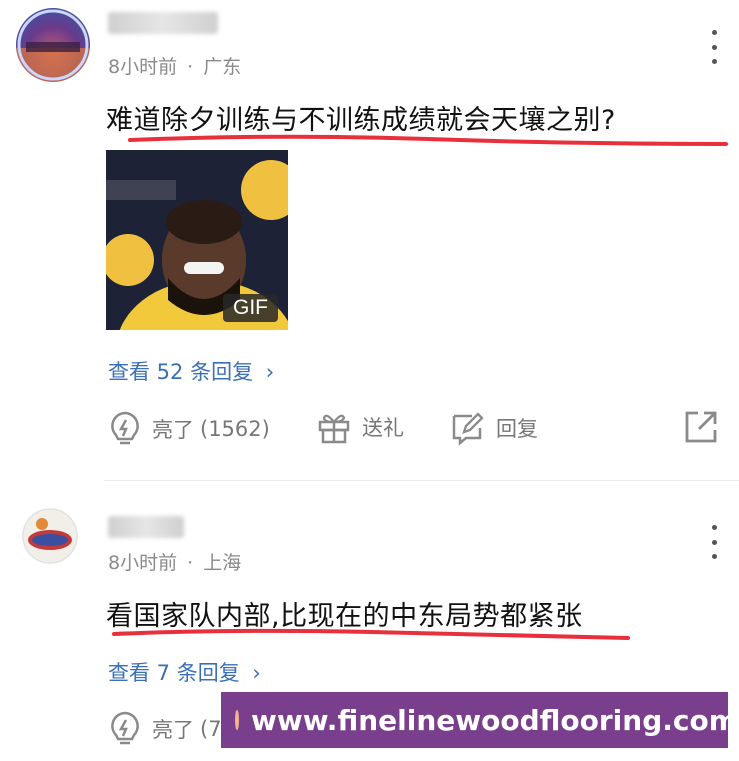  Describe the element at coordinates (383, 428) in the screenshot. I see `gift-label: 送礼` at that location.